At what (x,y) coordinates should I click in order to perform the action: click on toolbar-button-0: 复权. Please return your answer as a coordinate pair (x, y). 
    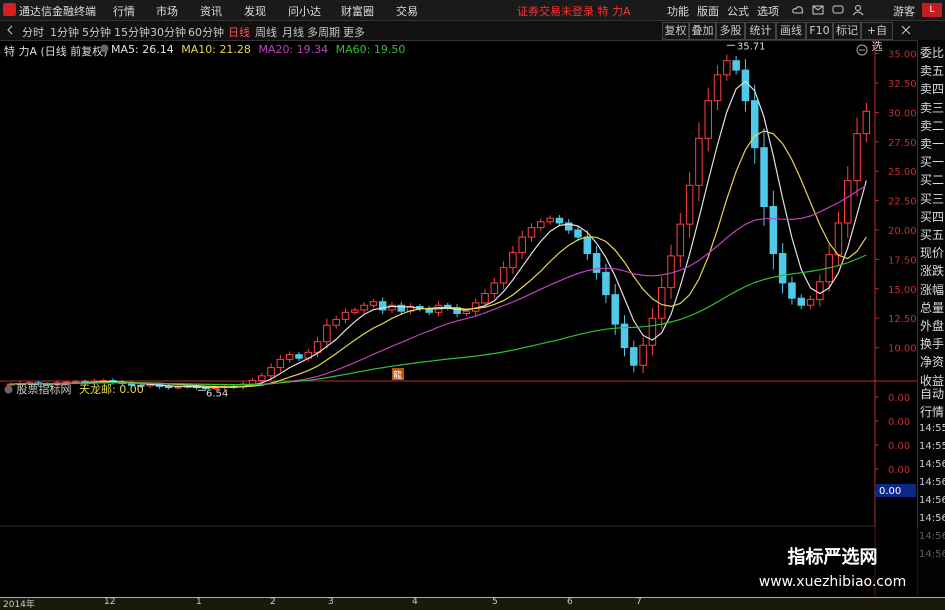
    Looking at the image, I should click on (675, 31).